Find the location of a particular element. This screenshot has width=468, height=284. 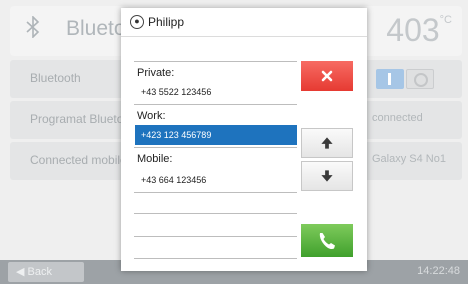

back-button: ◀ Back is located at coordinates (46, 272).